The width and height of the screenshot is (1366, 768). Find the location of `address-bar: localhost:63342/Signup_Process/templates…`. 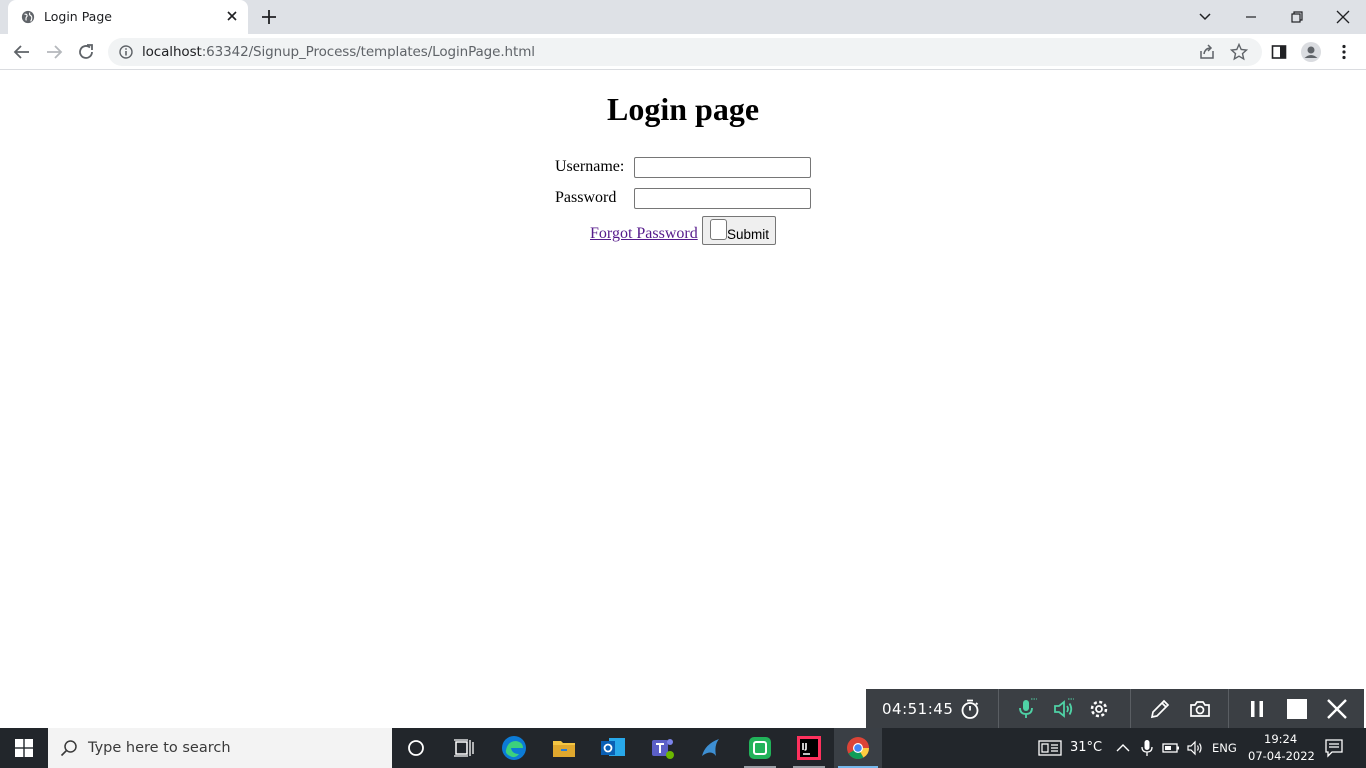

address-bar: localhost:63342/Signup_Process/templates… is located at coordinates (685, 52).